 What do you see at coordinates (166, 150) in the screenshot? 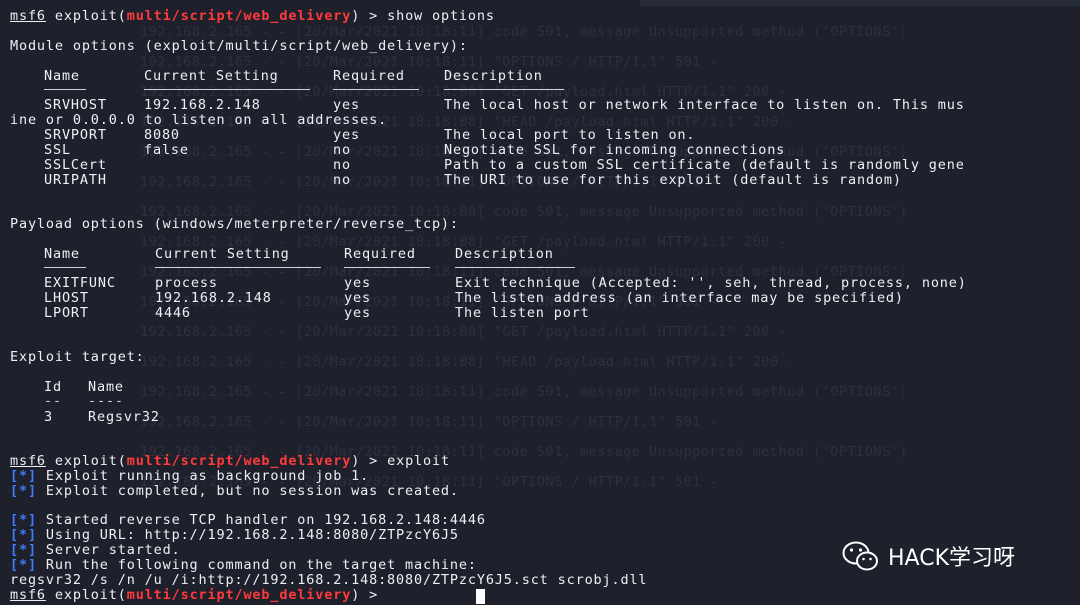
I see `table-cell: false` at bounding box center [166, 150].